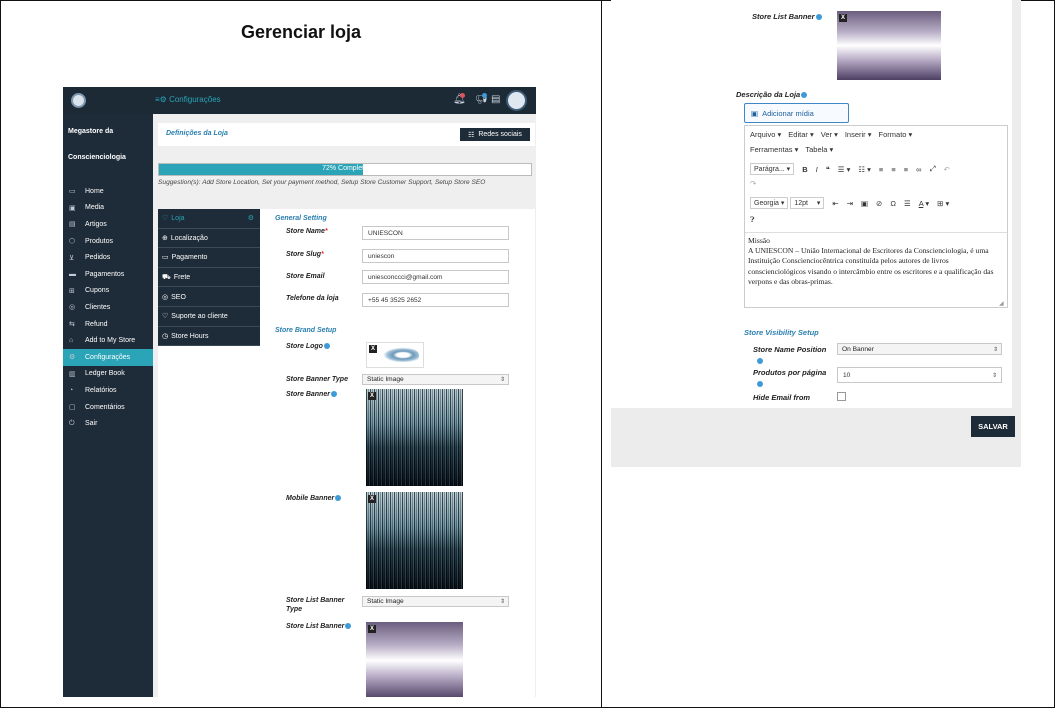 Image resolution: width=1055 pixels, height=708 pixels. Describe the element at coordinates (819, 149) in the screenshot. I see `editor-menu-item: Tabela ▾` at that location.